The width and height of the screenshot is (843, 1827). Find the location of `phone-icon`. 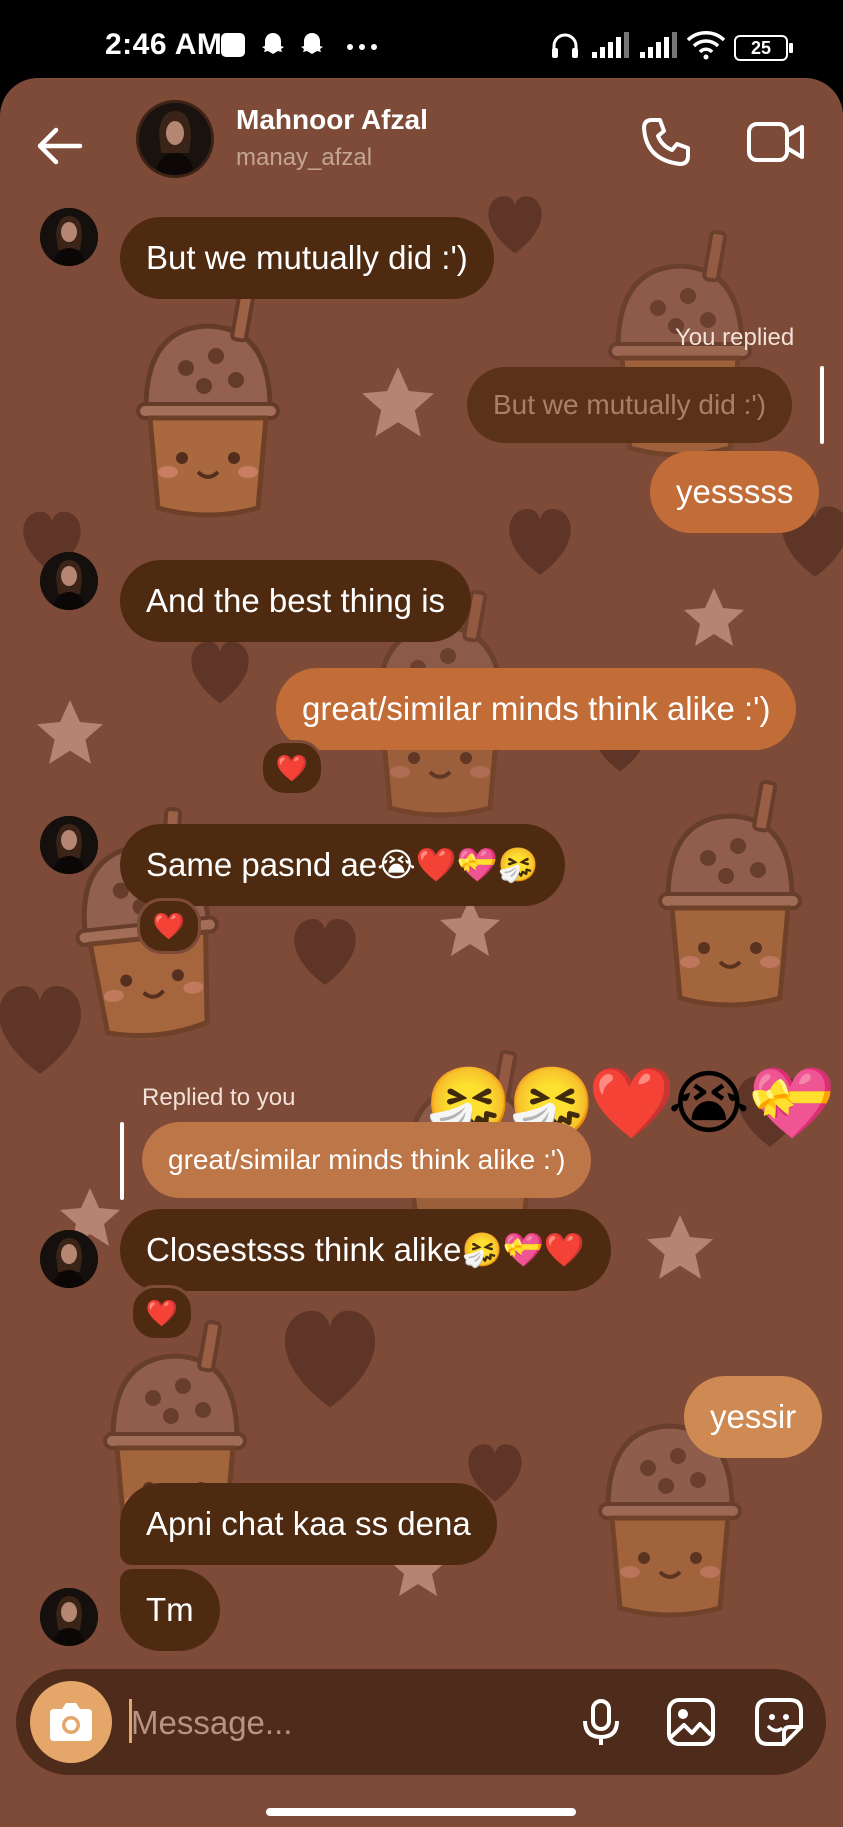

phone-icon is located at coordinates (666, 142).